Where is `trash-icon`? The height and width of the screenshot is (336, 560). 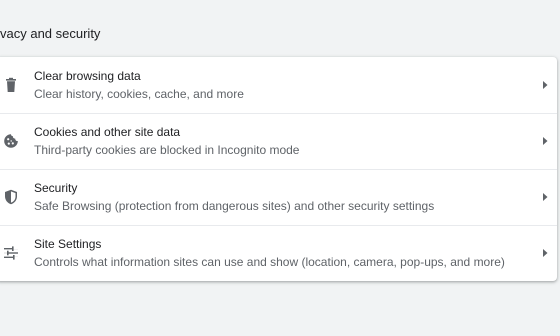
trash-icon is located at coordinates (11, 85).